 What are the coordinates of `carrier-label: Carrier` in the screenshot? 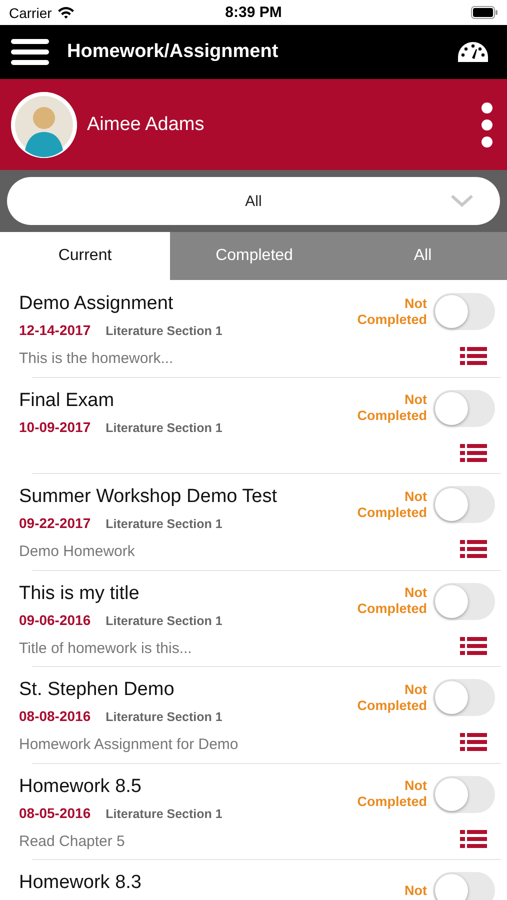 It's located at (30, 12).